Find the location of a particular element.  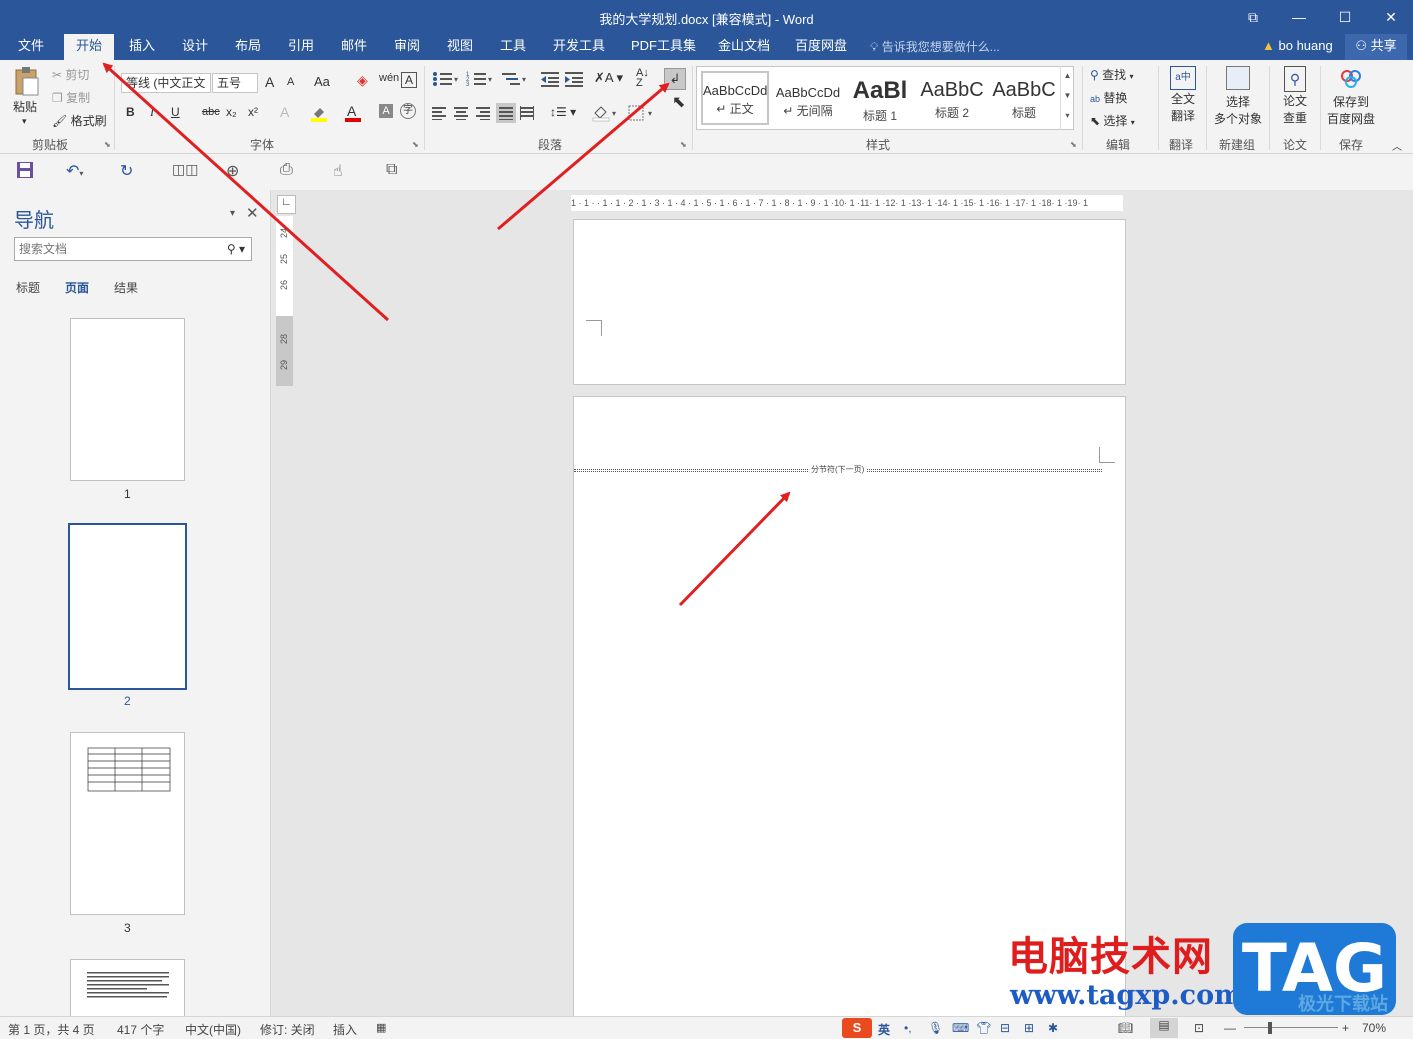

styles-launcher-icon: ⬊ is located at coordinates (1073, 144).